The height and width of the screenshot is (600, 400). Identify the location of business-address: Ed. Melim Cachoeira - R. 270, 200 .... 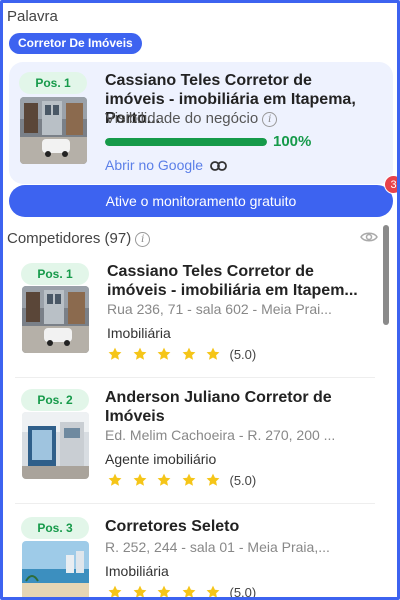
(220, 435).